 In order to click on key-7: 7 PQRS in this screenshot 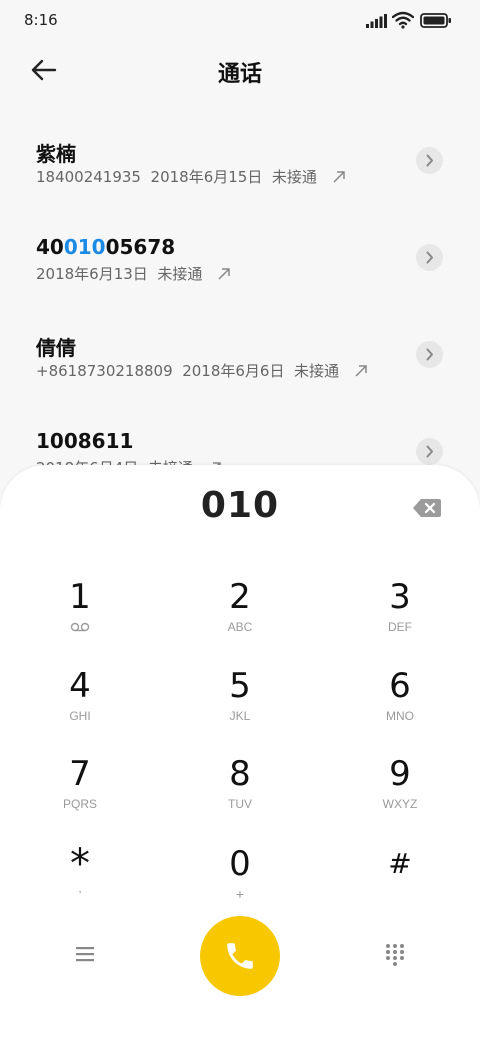, I will do `click(80, 794)`.